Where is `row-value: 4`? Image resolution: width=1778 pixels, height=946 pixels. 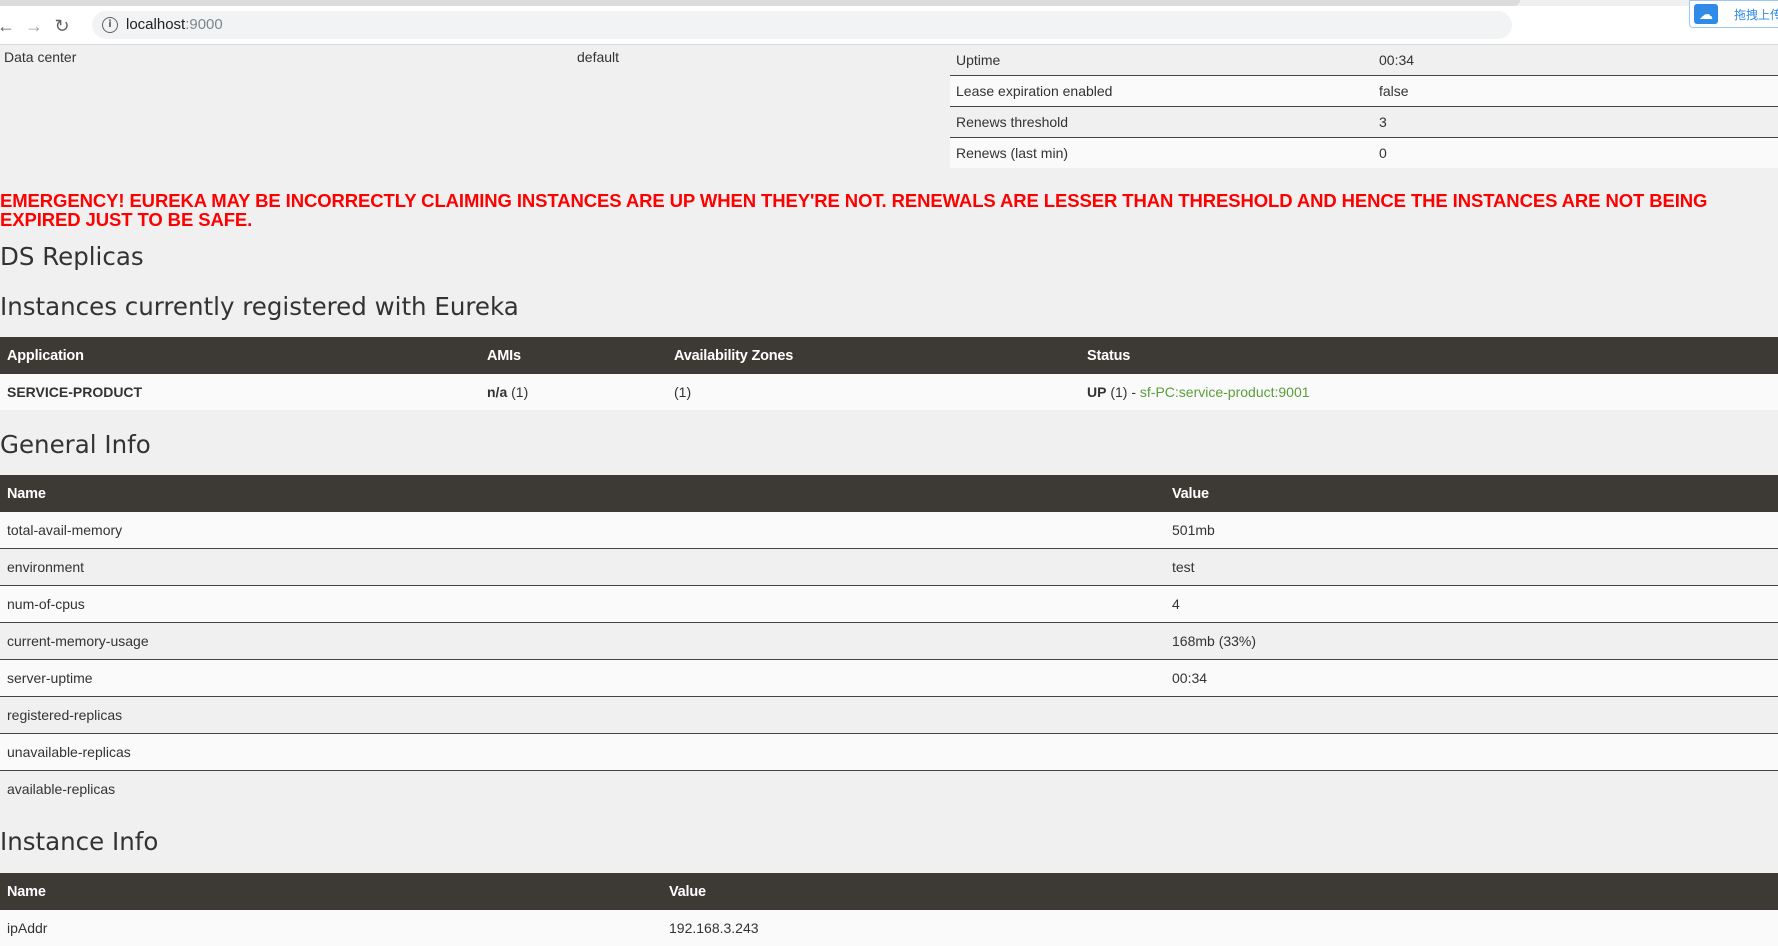
row-value: 4 is located at coordinates (1471, 604).